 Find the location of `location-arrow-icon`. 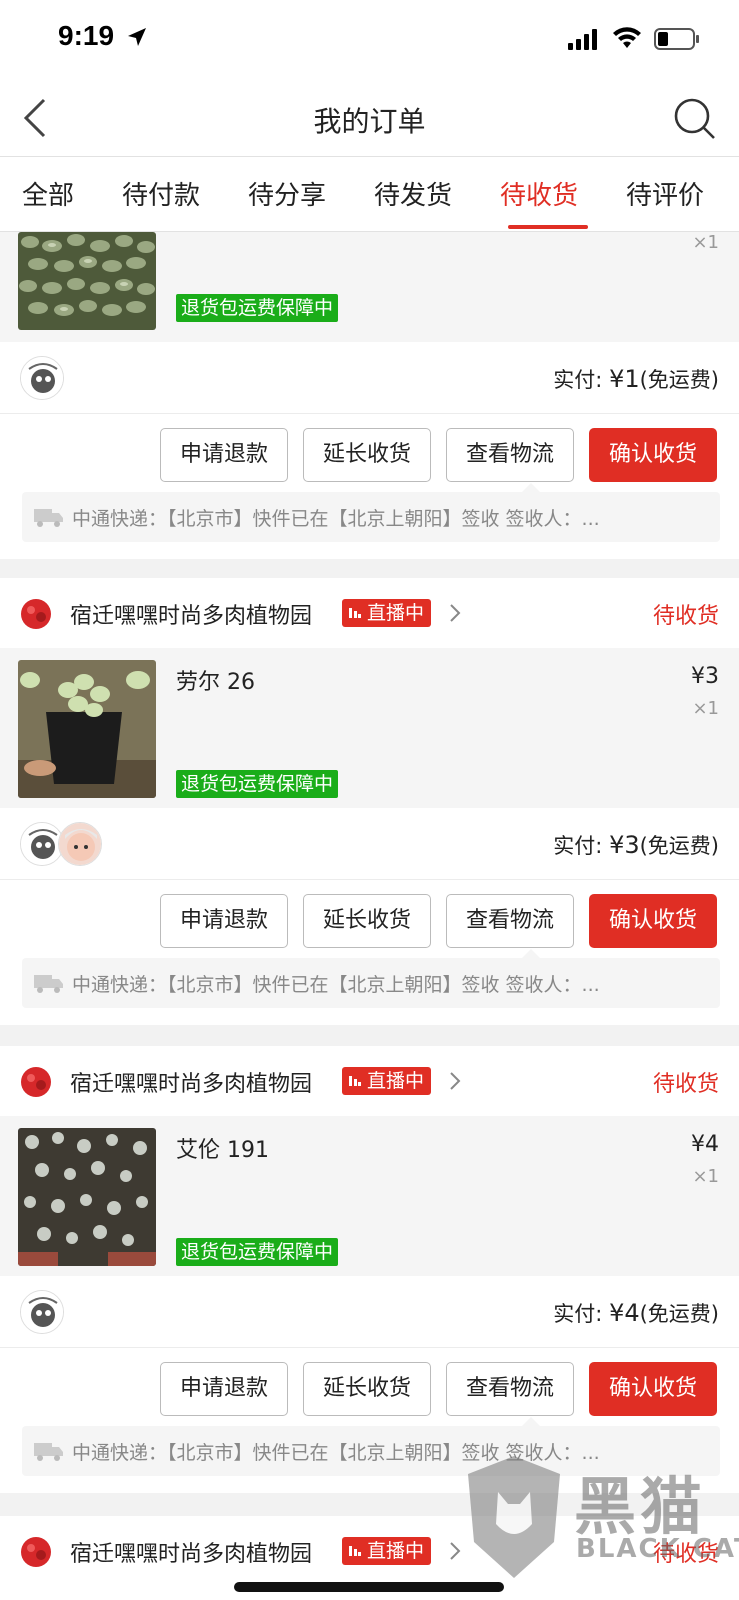

location-arrow-icon is located at coordinates (137, 37).